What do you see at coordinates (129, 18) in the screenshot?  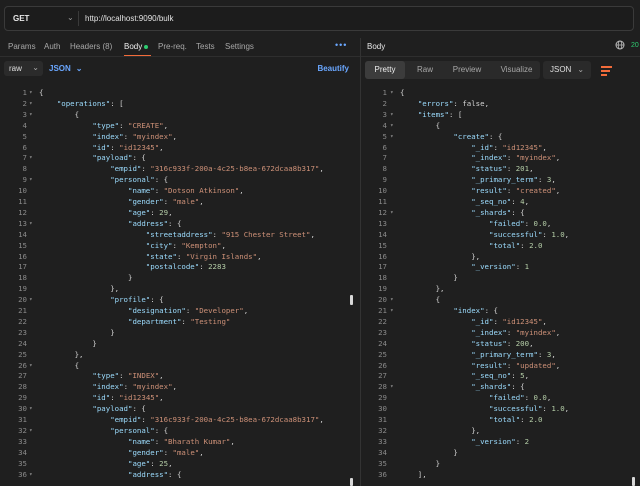 I see `url-input: http://localhost:9090/bulk` at bounding box center [129, 18].